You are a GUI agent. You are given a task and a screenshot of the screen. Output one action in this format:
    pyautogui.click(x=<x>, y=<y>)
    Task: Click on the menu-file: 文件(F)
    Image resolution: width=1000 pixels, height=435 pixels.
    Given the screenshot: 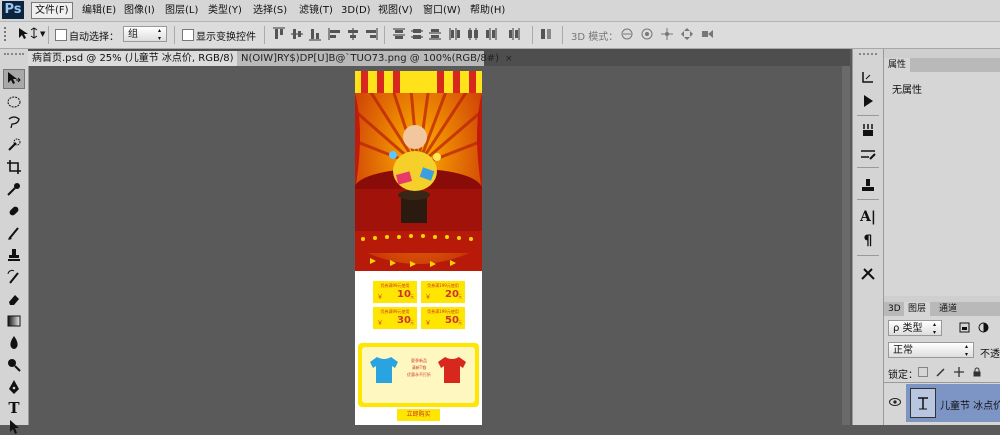 What is the action you would take?
    pyautogui.click(x=52, y=10)
    